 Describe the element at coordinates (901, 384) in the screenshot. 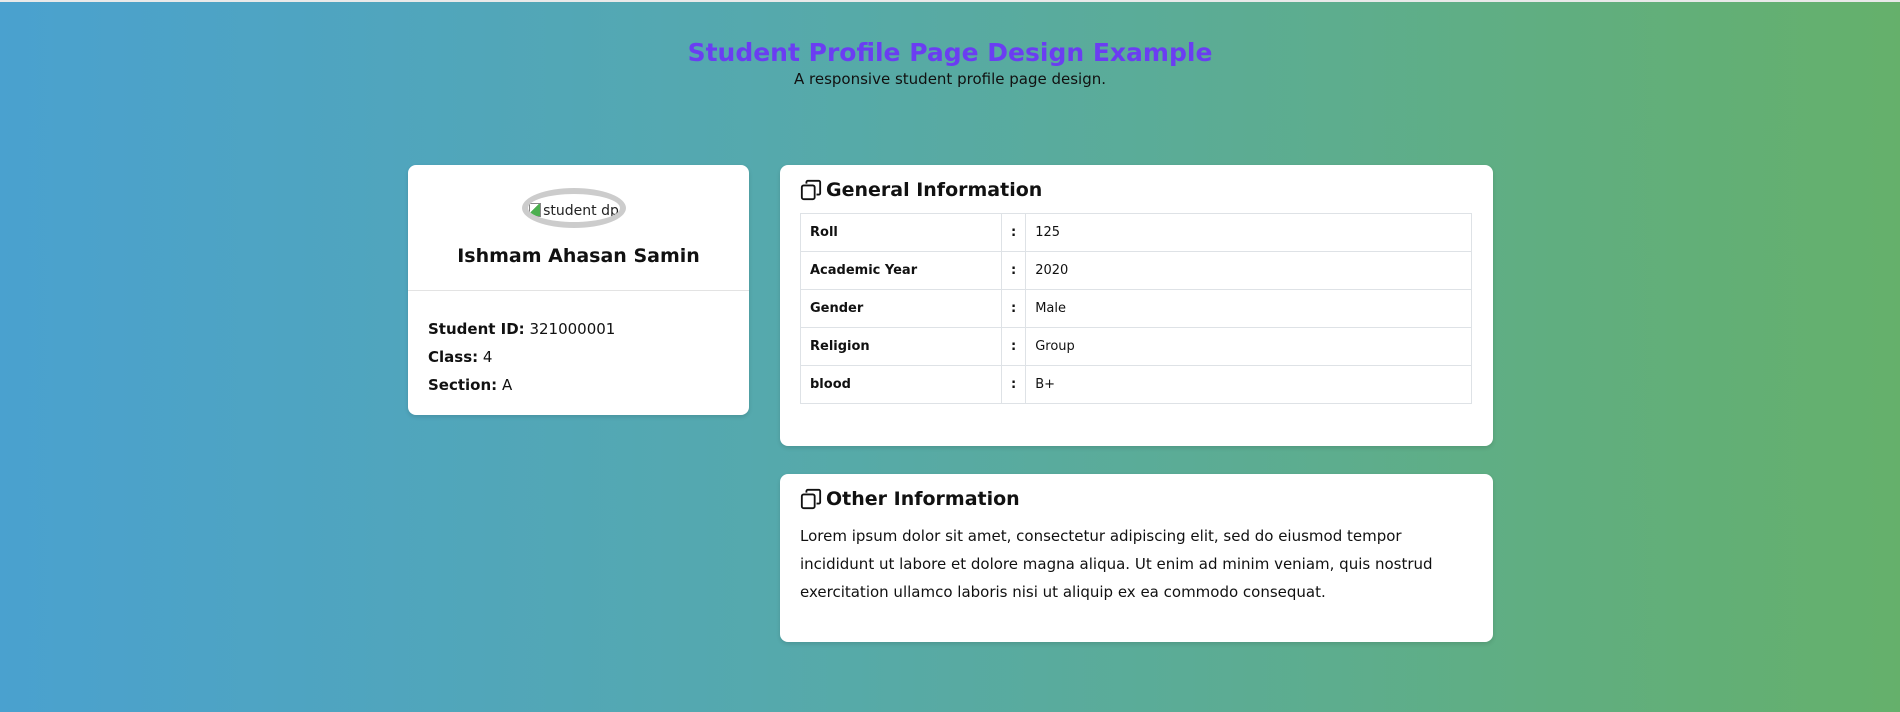

I see `row-key: blood` at that location.